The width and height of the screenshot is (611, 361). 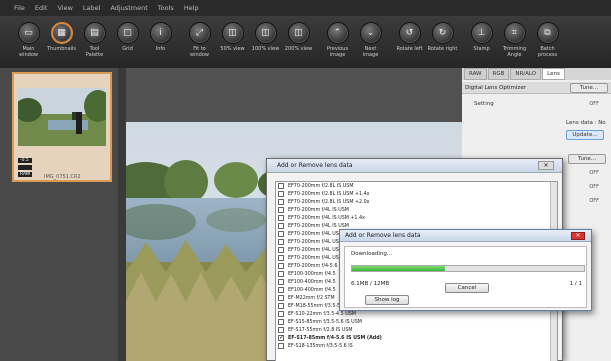 What do you see at coordinates (416, 338) in the screenshot?
I see `lens-list-item: EF-S17-85mm f/4-5.6 IS USM (Add)` at bounding box center [416, 338].